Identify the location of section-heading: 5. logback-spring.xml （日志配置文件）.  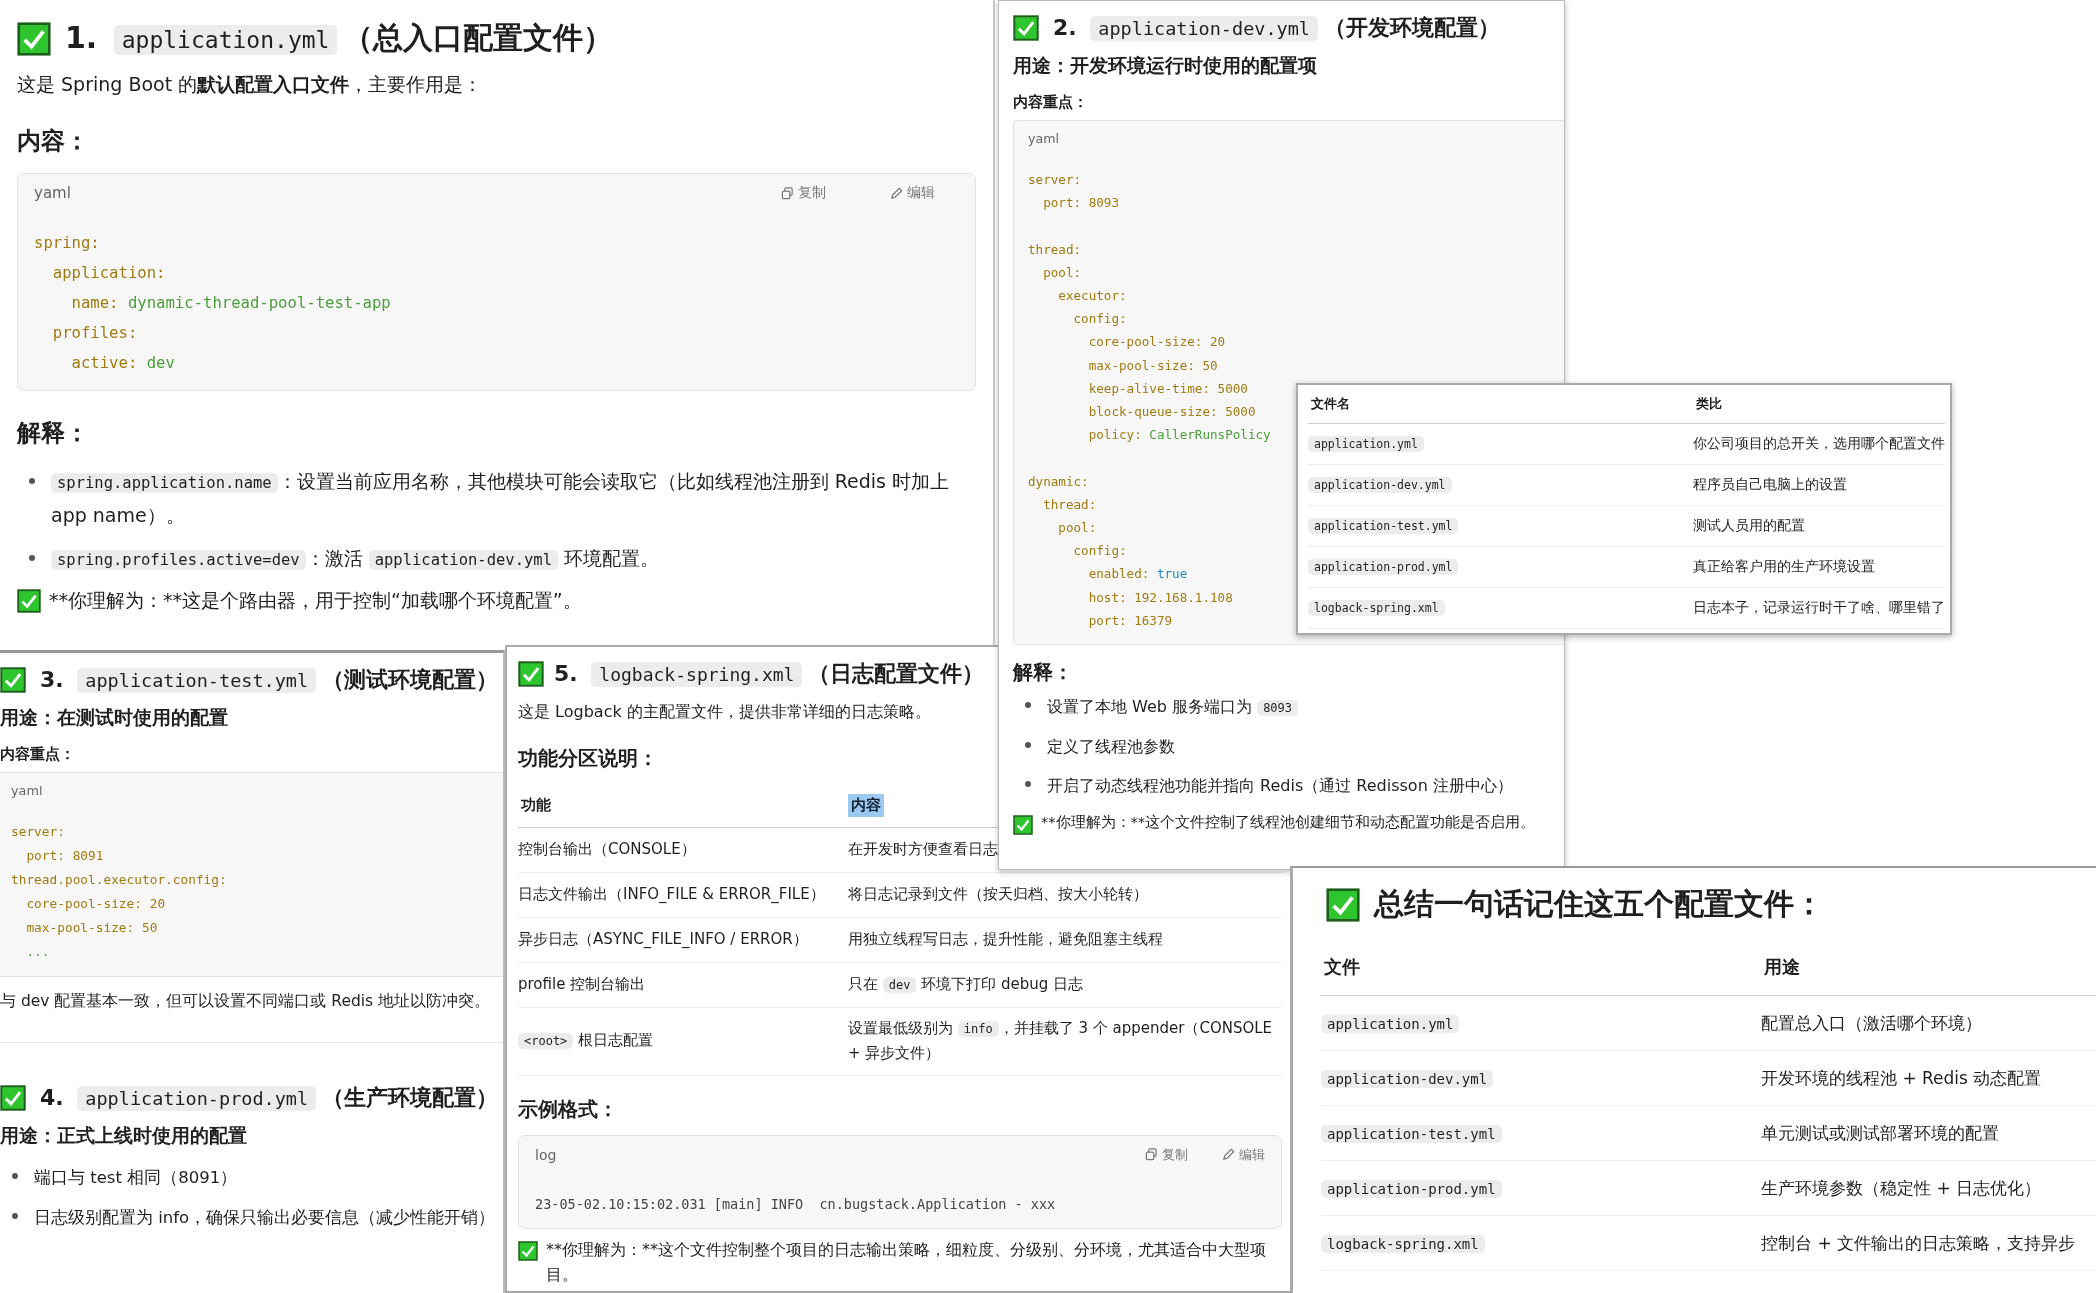
(769, 674).